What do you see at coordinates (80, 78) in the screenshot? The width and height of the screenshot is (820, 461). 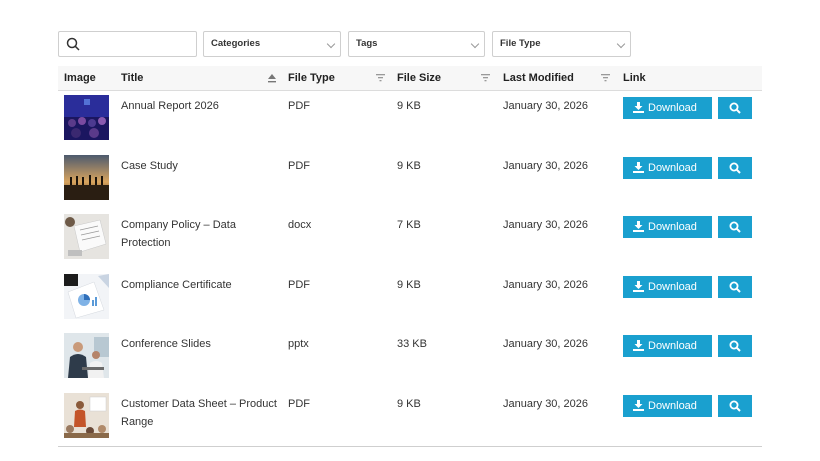 I see `header-image: Image` at bounding box center [80, 78].